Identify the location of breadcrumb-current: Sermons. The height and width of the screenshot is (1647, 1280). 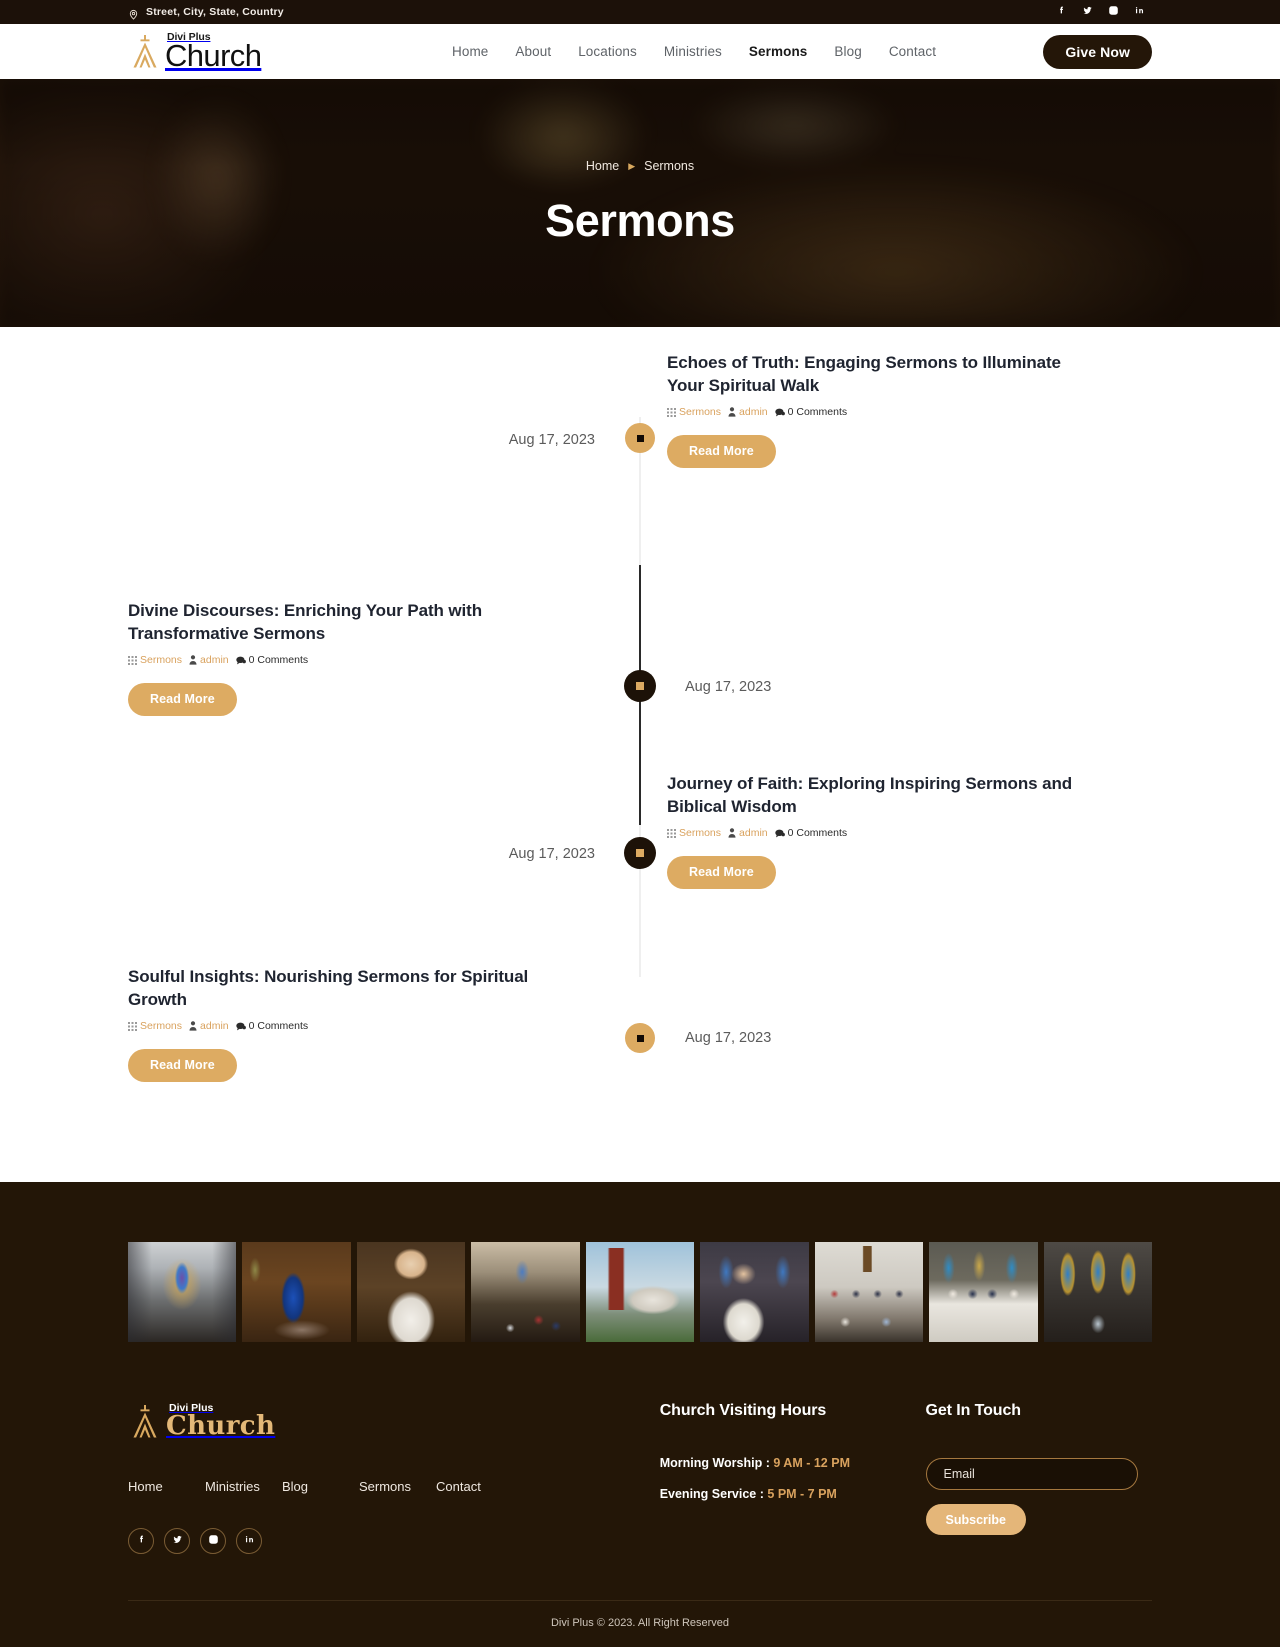
(669, 166).